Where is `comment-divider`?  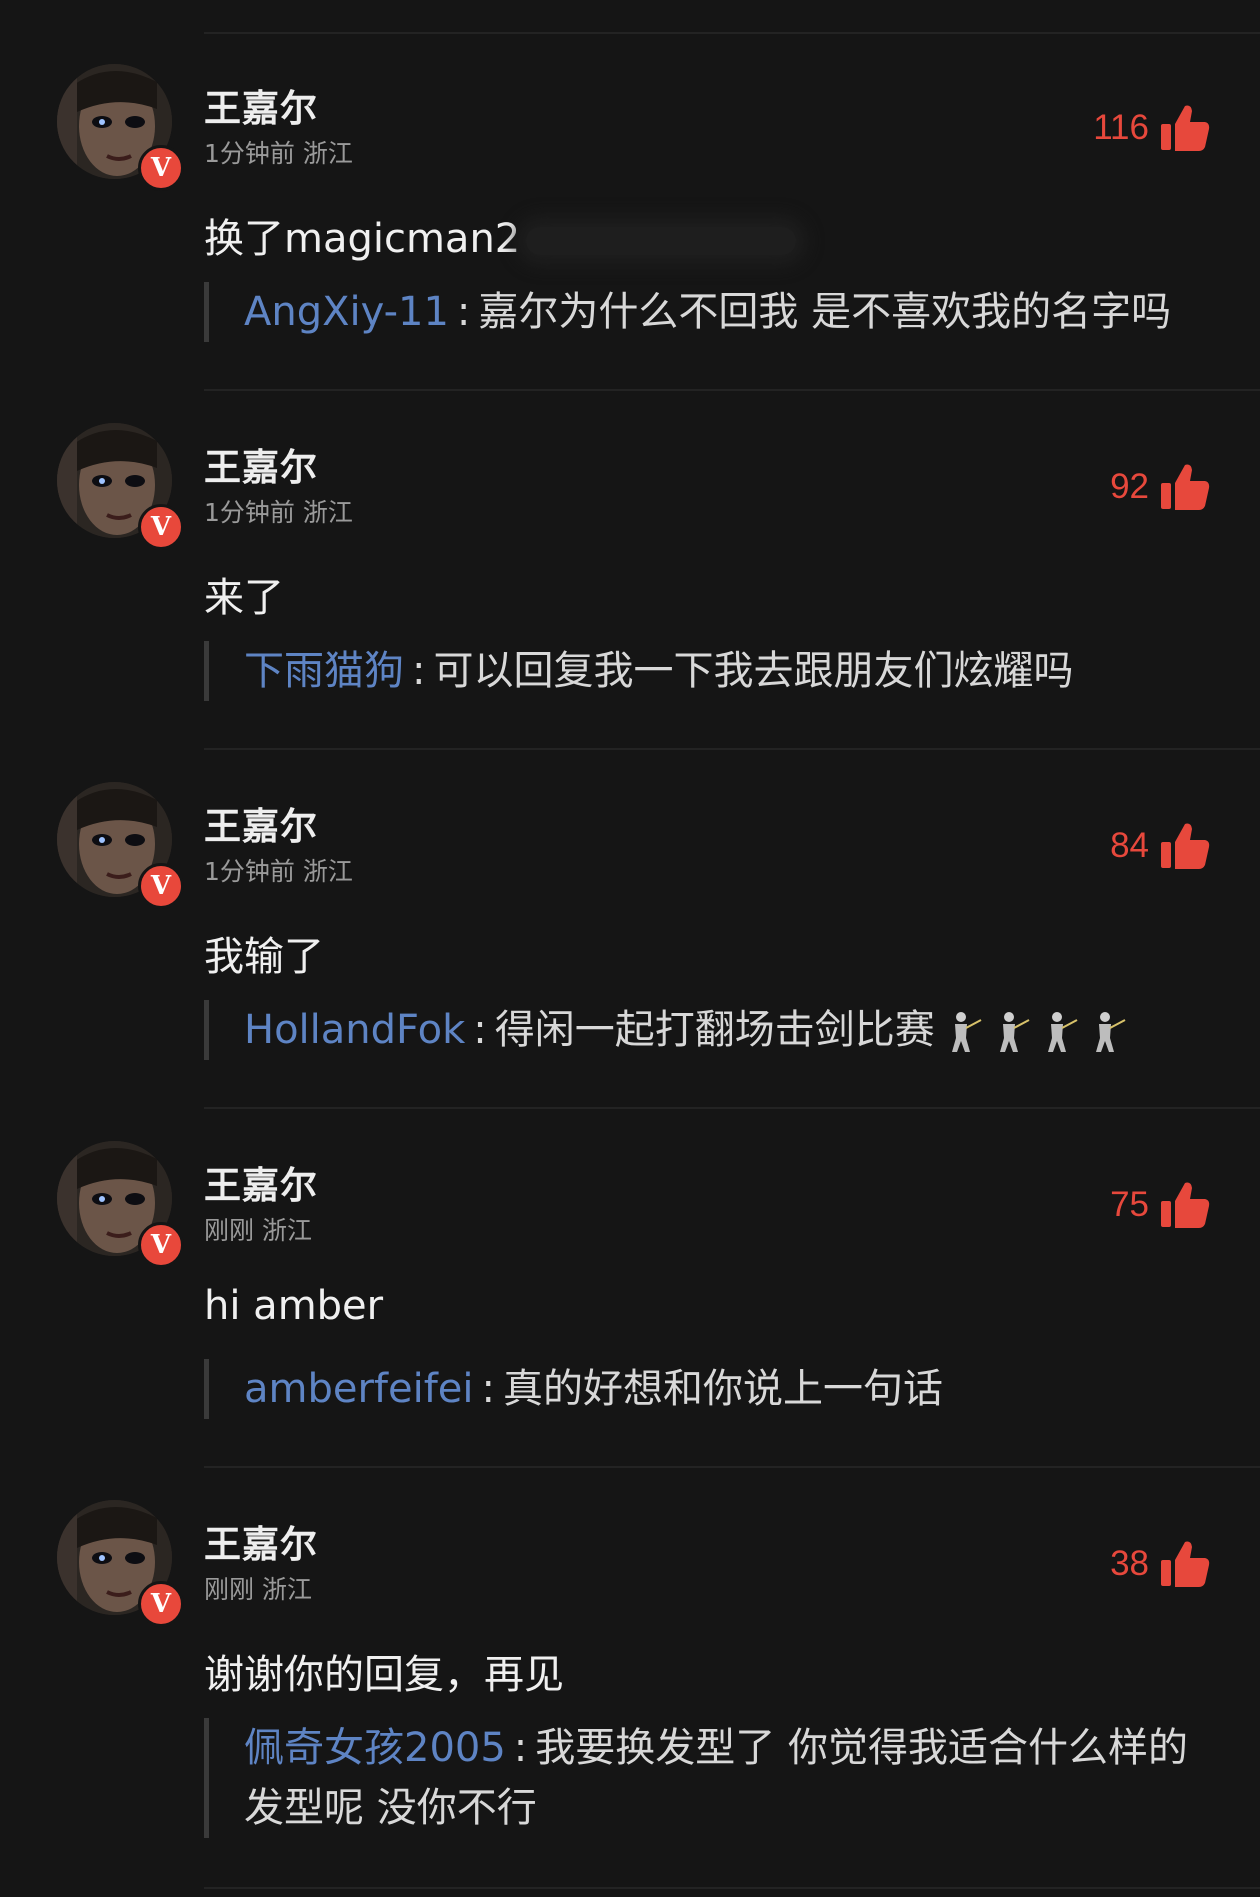 comment-divider is located at coordinates (732, 1888).